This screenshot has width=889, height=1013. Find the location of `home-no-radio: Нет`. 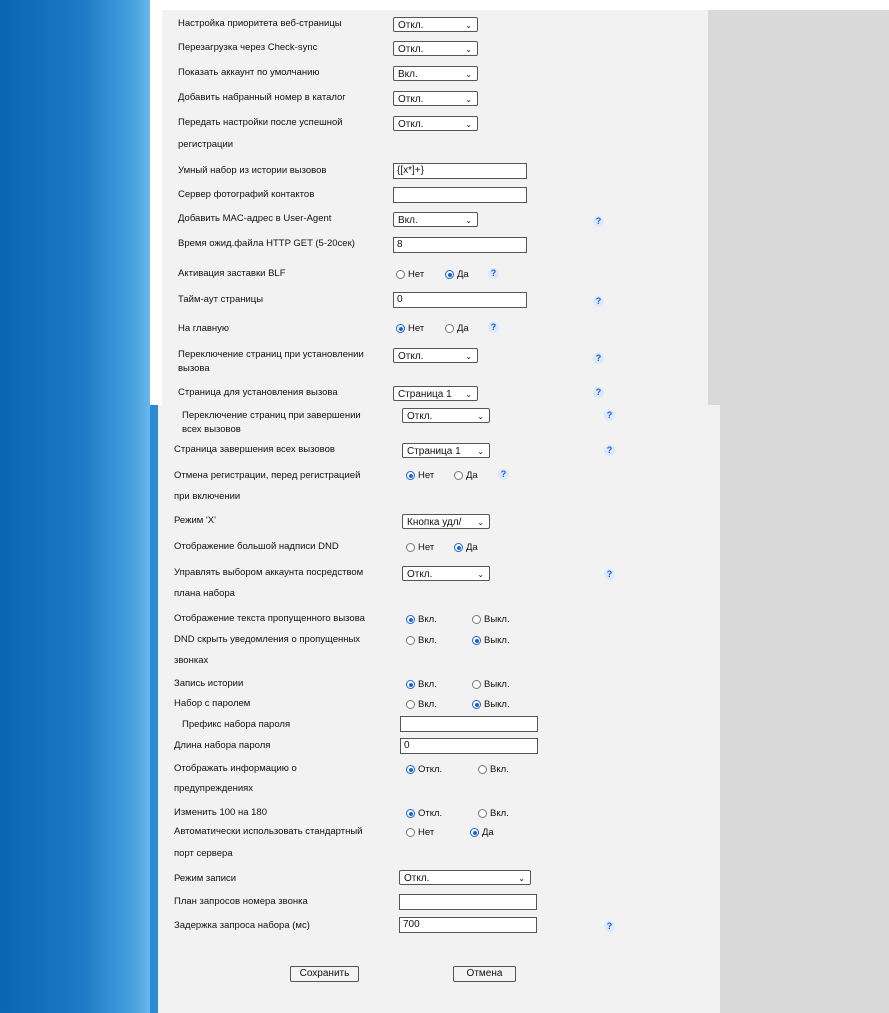

home-no-radio: Нет is located at coordinates (410, 328).